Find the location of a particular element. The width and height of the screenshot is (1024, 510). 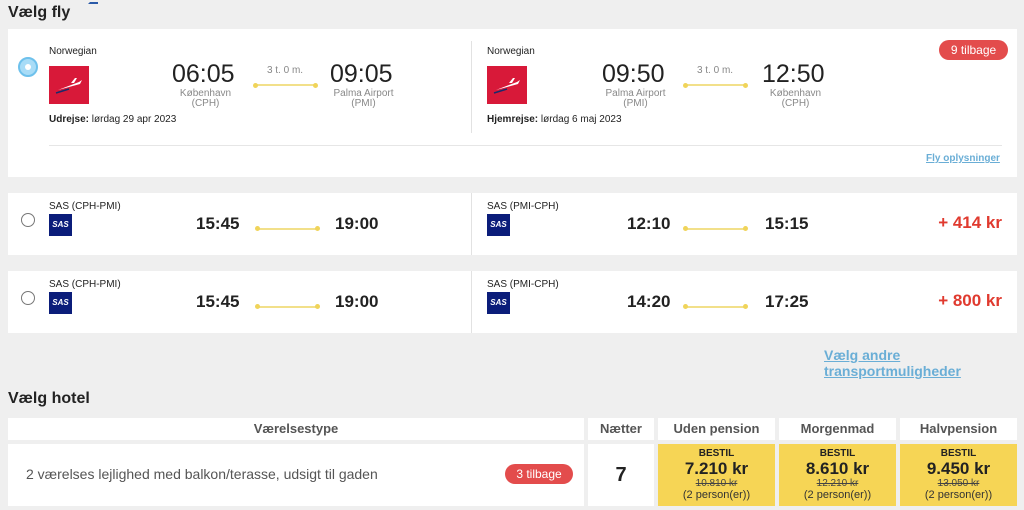

inbound-airline: Norwegian is located at coordinates (511, 51).